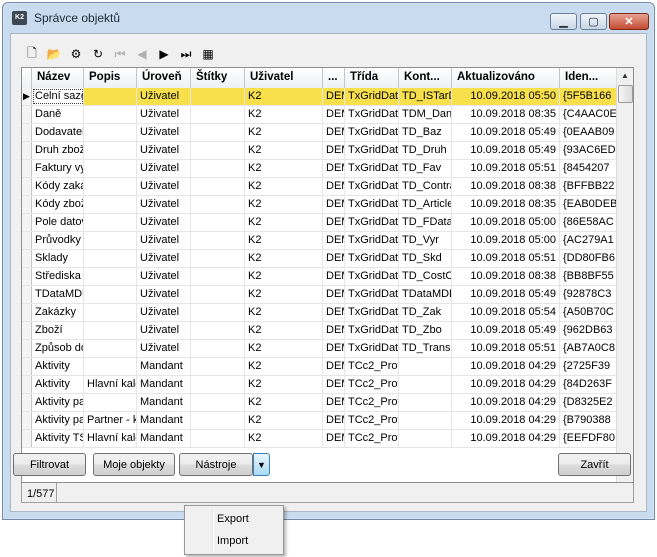 This screenshot has width=657, height=557. What do you see at coordinates (425, 240) in the screenshot?
I see `cell-context: TD_Vyr` at bounding box center [425, 240].